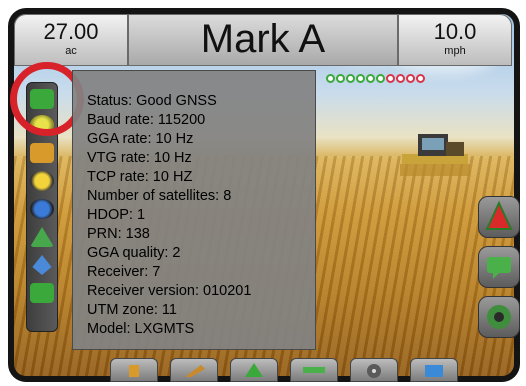 The height and width of the screenshot is (386, 526). What do you see at coordinates (455, 51) in the screenshot?
I see `speed-unit: mph` at bounding box center [455, 51].